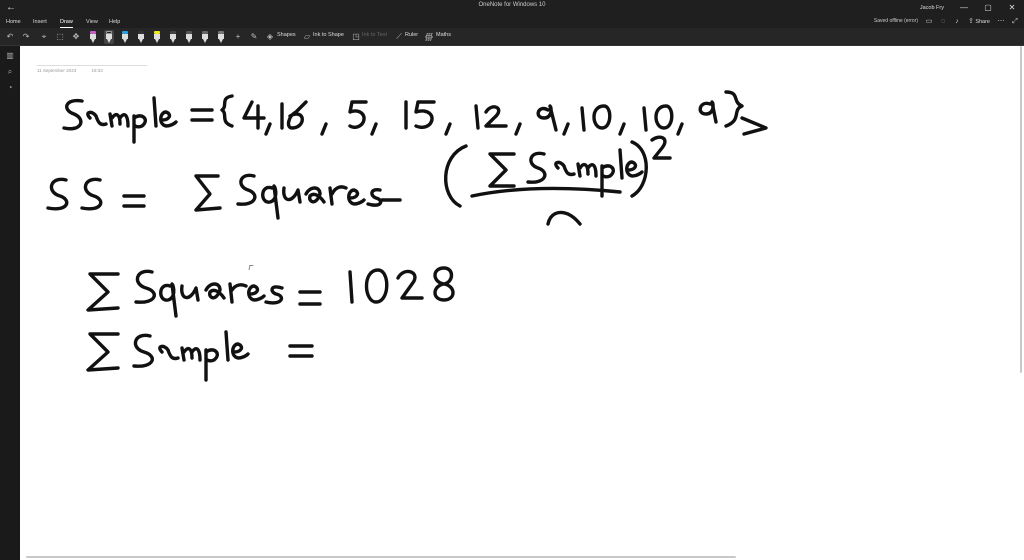 The height and width of the screenshot is (560, 1024). Describe the element at coordinates (356, 36) in the screenshot. I see `ink-to-text-icon: ◳` at that location.